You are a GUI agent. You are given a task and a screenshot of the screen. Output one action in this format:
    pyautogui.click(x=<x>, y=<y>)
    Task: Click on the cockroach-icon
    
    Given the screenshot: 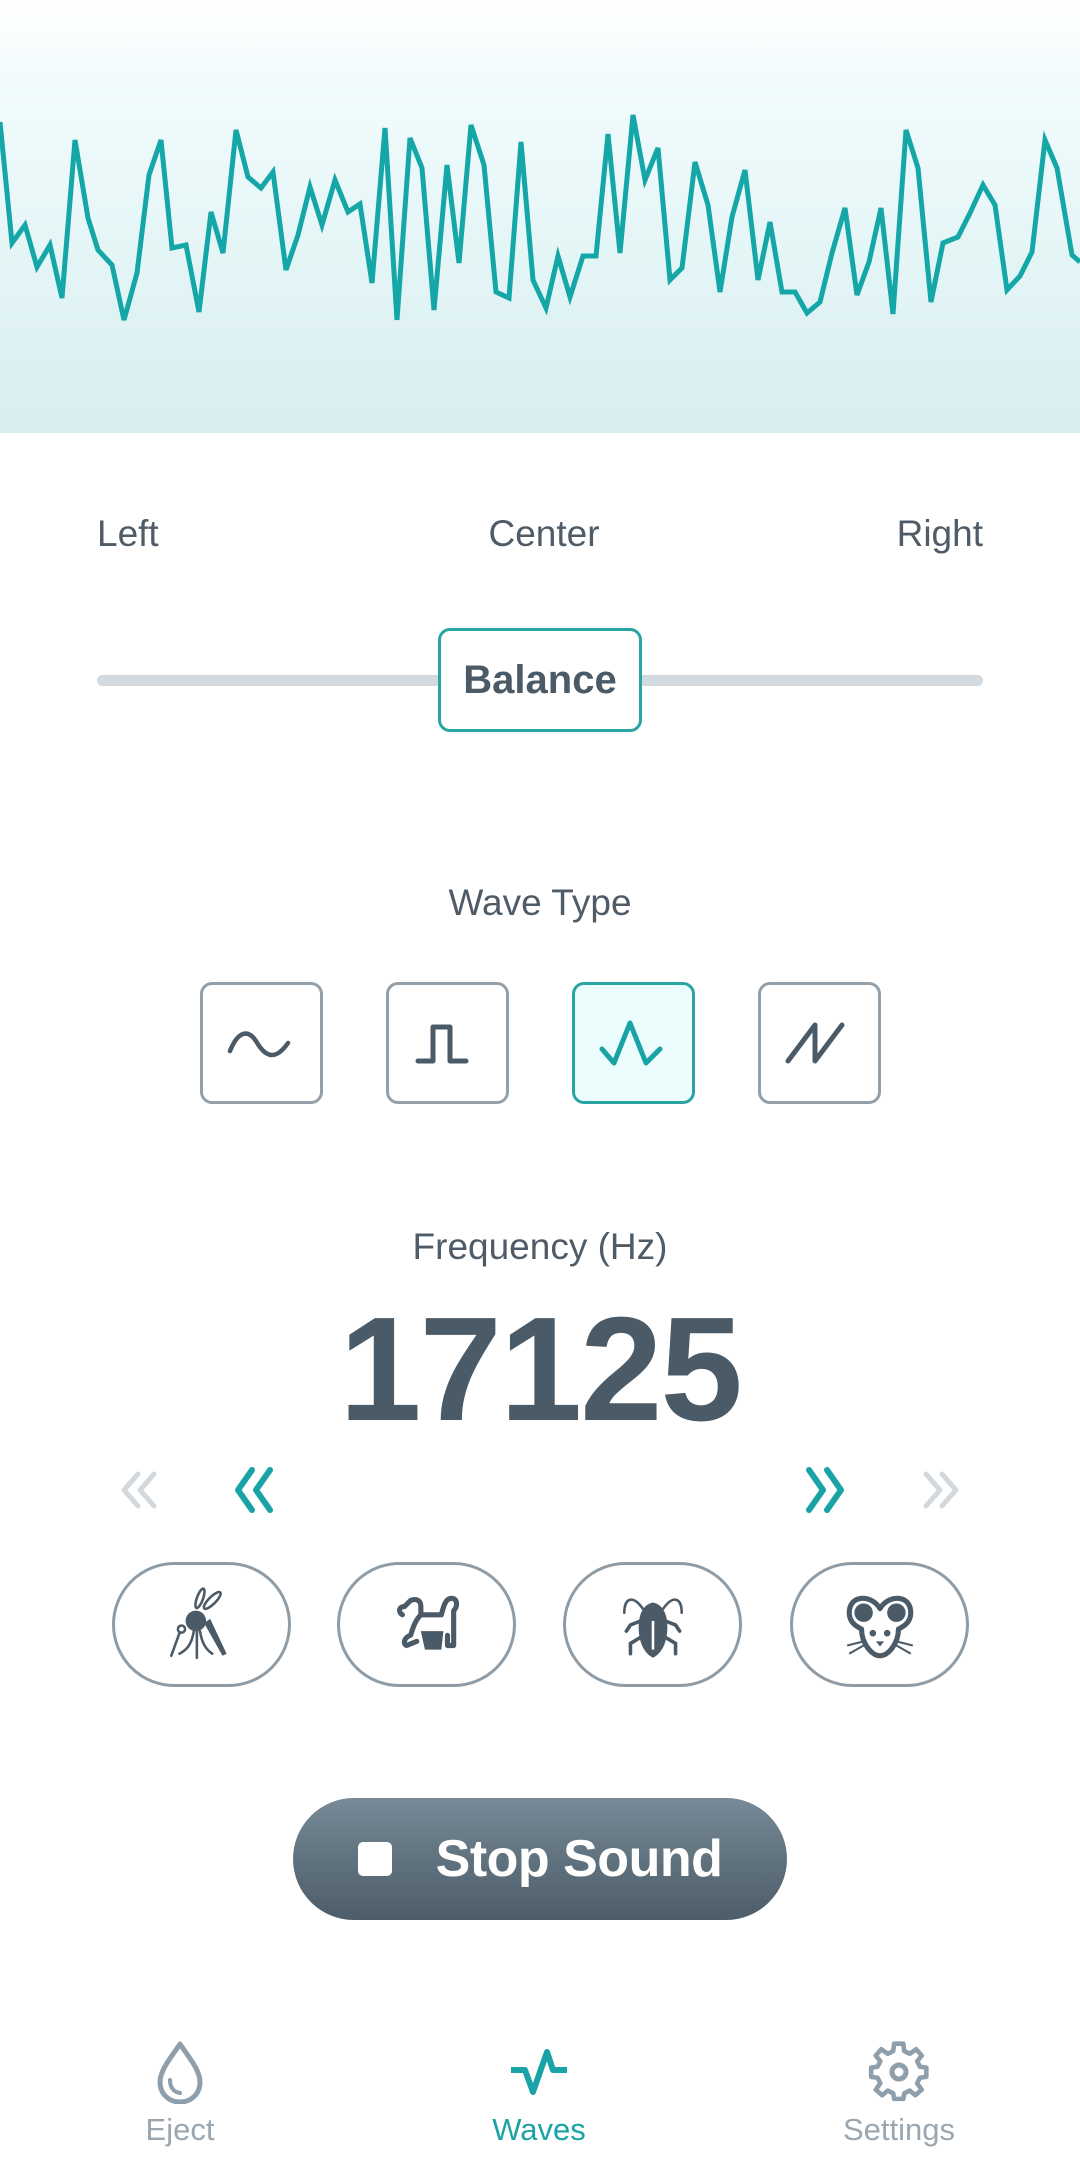 What is the action you would take?
    pyautogui.click(x=652, y=1628)
    